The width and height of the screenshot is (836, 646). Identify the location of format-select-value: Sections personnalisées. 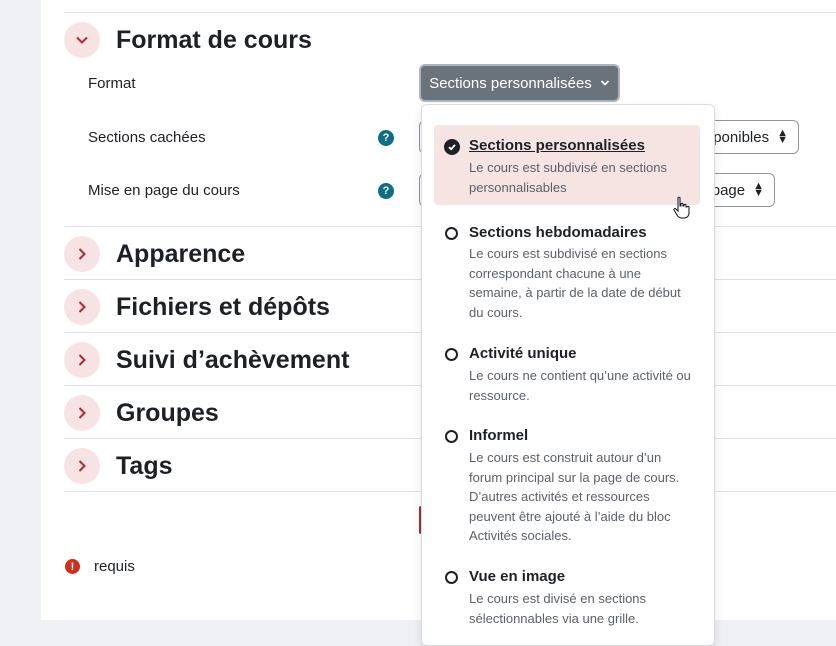
(510, 83).